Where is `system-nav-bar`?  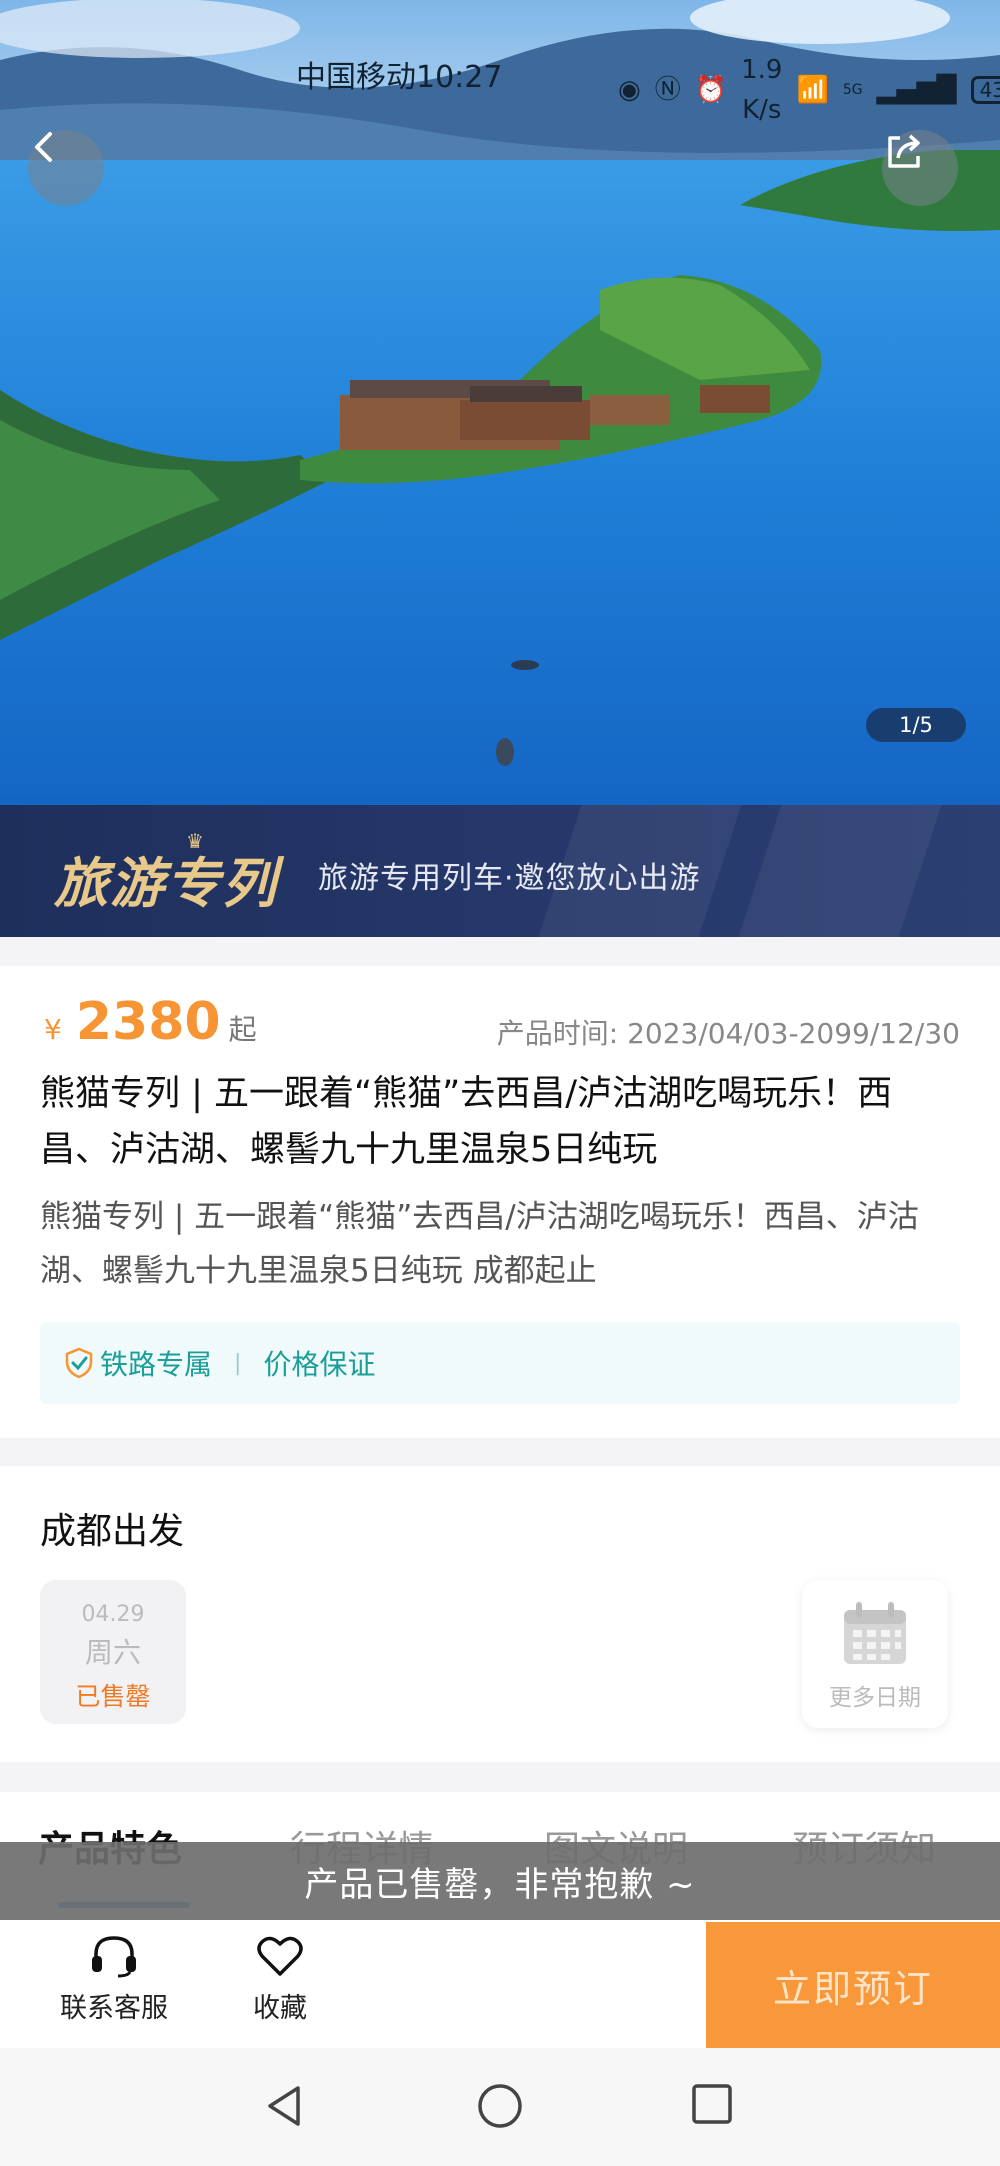 system-nav-bar is located at coordinates (500, 2107).